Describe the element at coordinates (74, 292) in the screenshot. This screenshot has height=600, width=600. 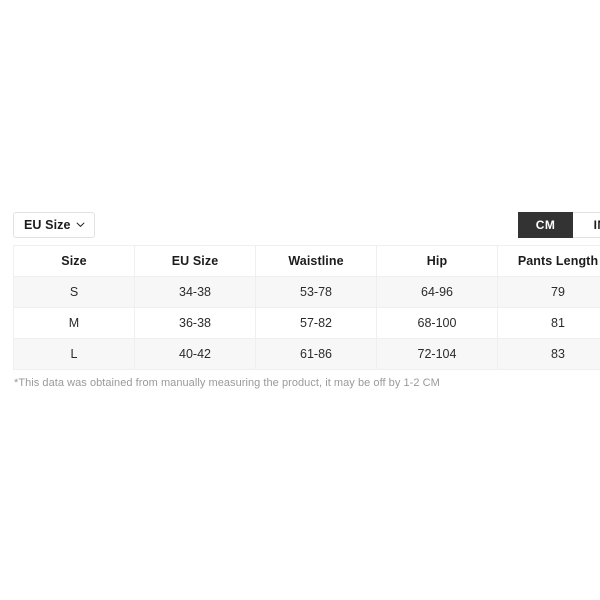
I see `cell-size: S` at that location.